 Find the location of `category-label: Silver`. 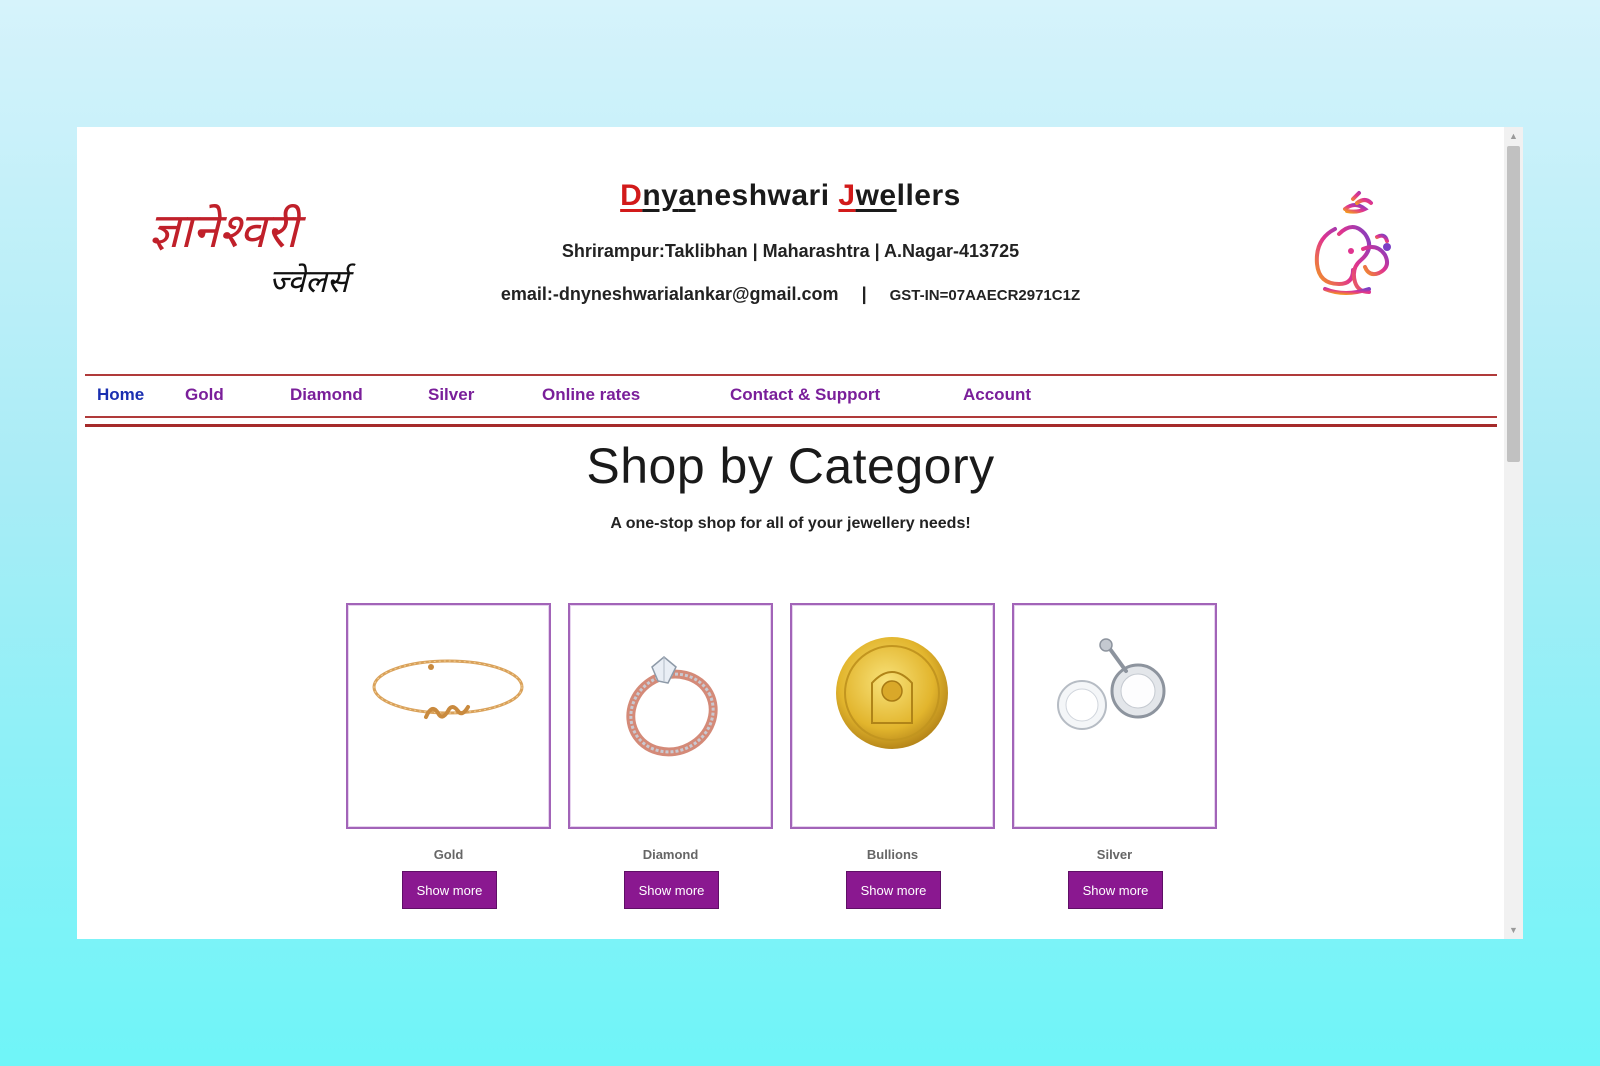

category-label: Silver is located at coordinates (1114, 854).